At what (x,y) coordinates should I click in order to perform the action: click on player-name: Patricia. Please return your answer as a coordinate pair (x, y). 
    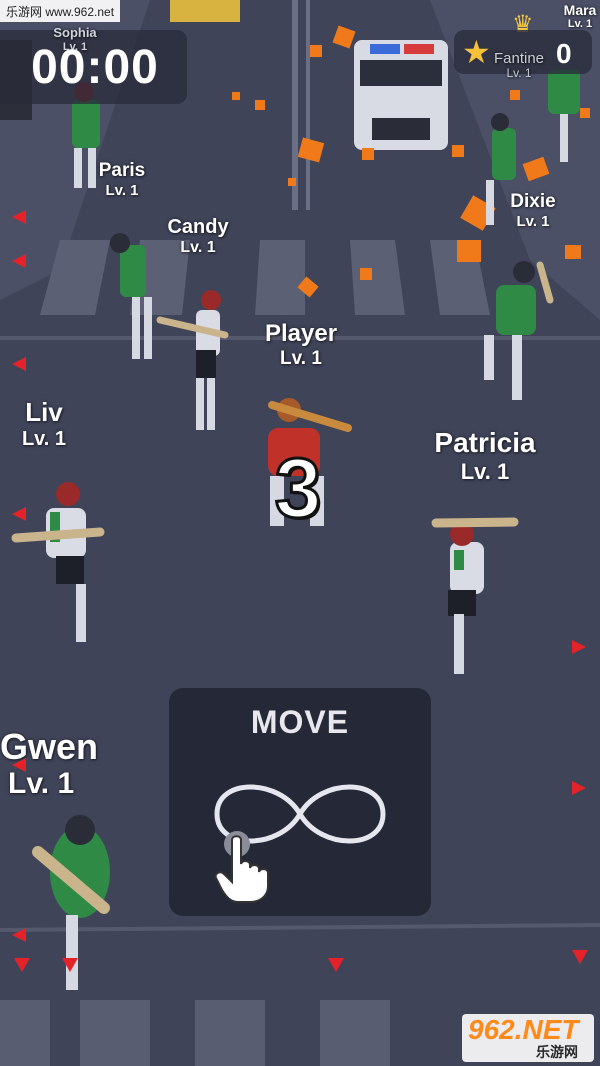
    Looking at the image, I should click on (485, 442).